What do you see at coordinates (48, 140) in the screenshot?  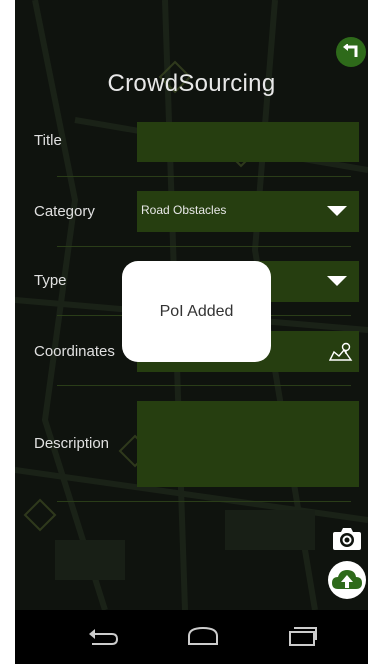 I see `title-label: Title` at bounding box center [48, 140].